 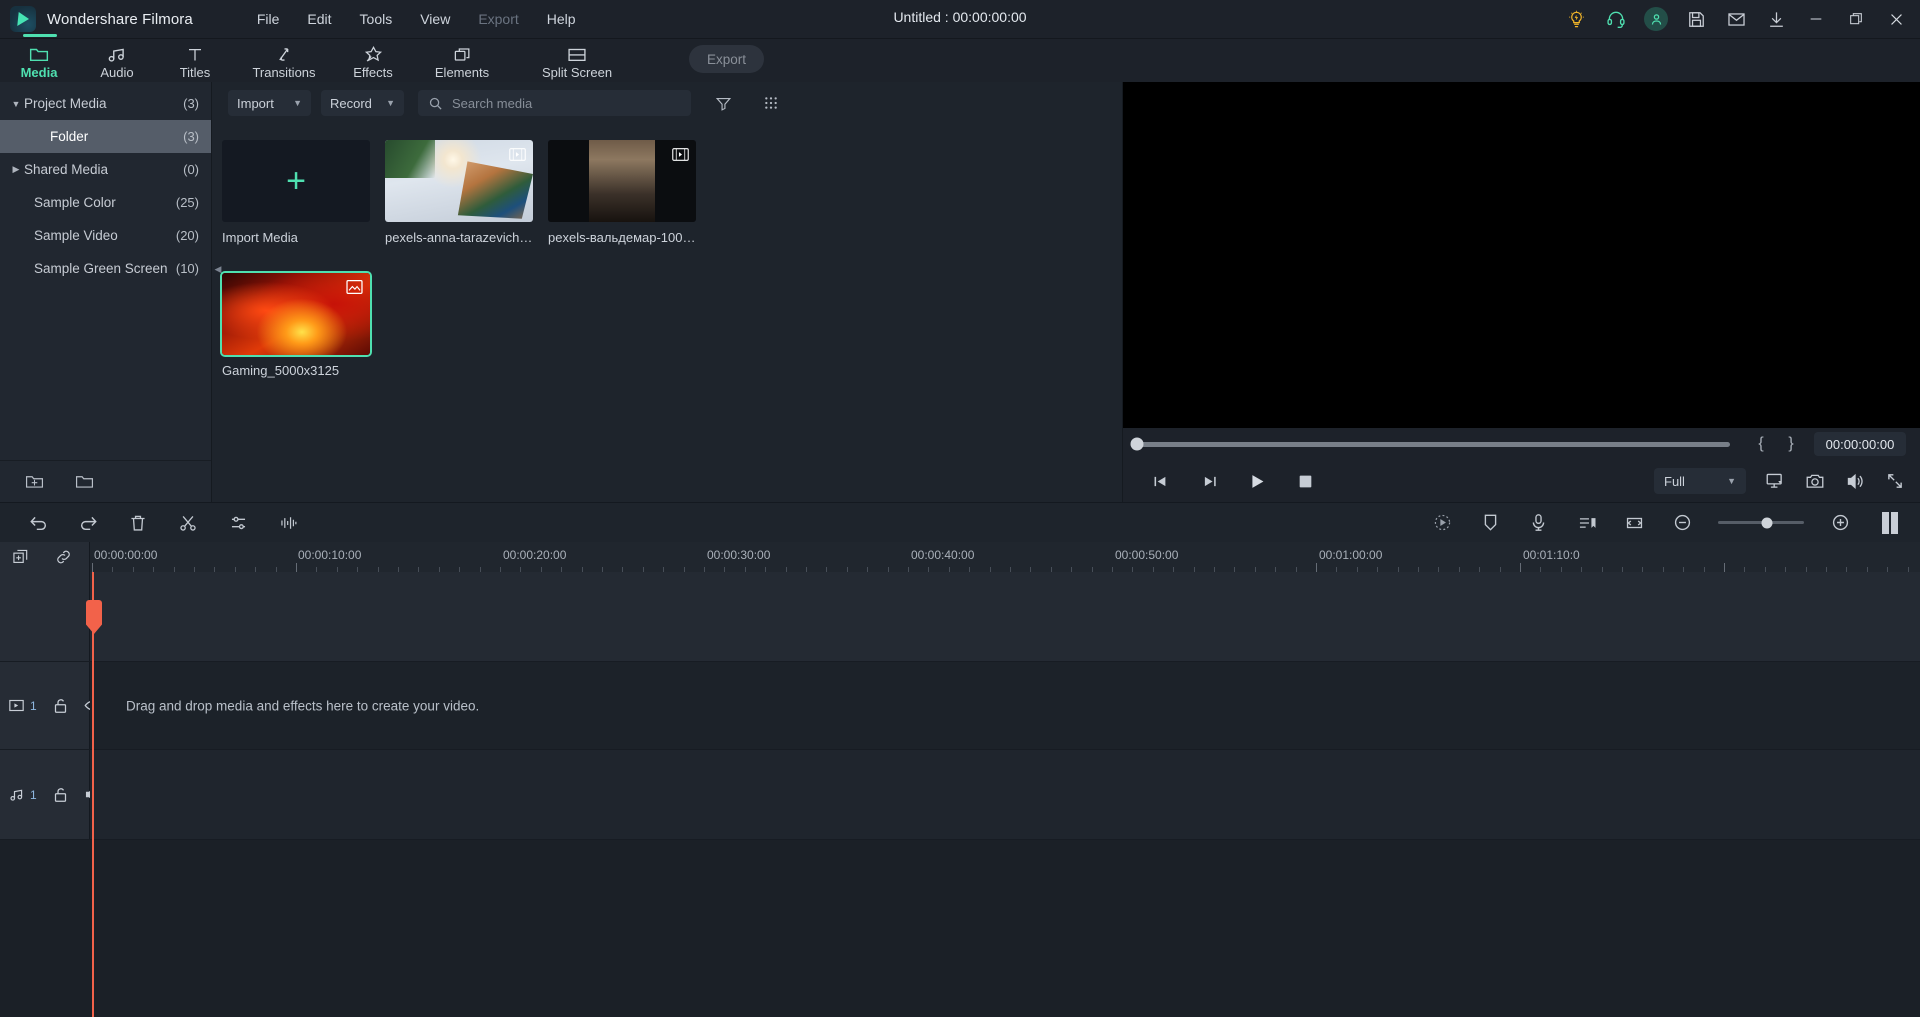 I want to click on sidebar-item-shared-media: ▶ Shared Media (0), so click(x=105, y=169).